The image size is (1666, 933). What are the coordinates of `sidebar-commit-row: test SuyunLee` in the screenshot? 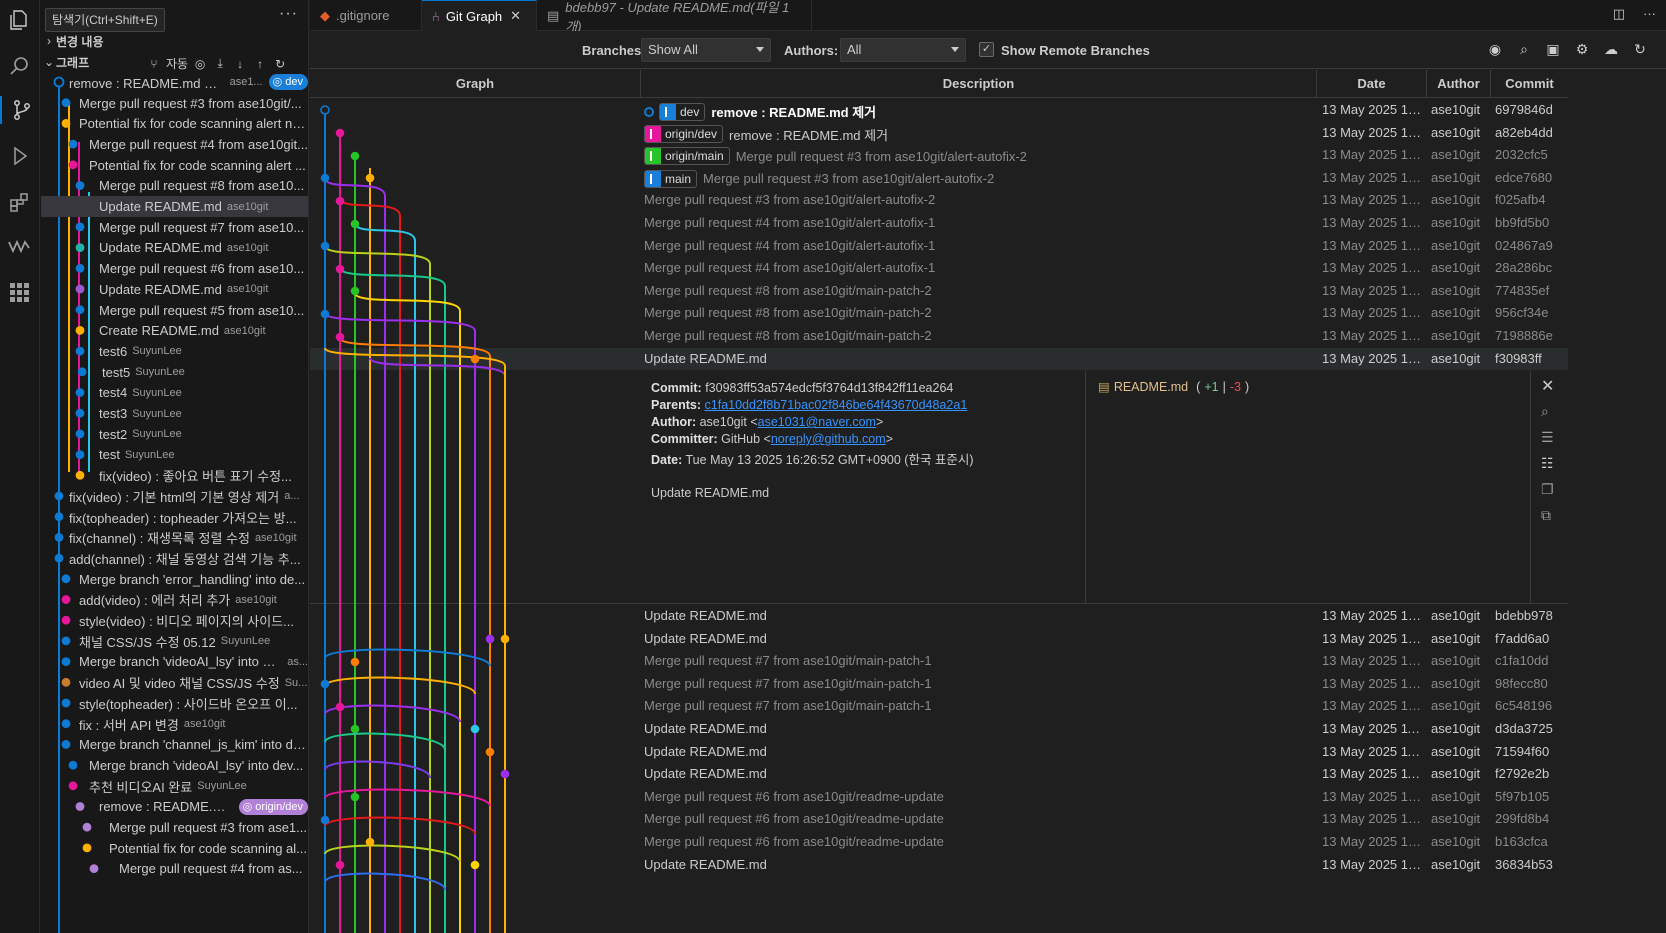 It's located at (174, 455).